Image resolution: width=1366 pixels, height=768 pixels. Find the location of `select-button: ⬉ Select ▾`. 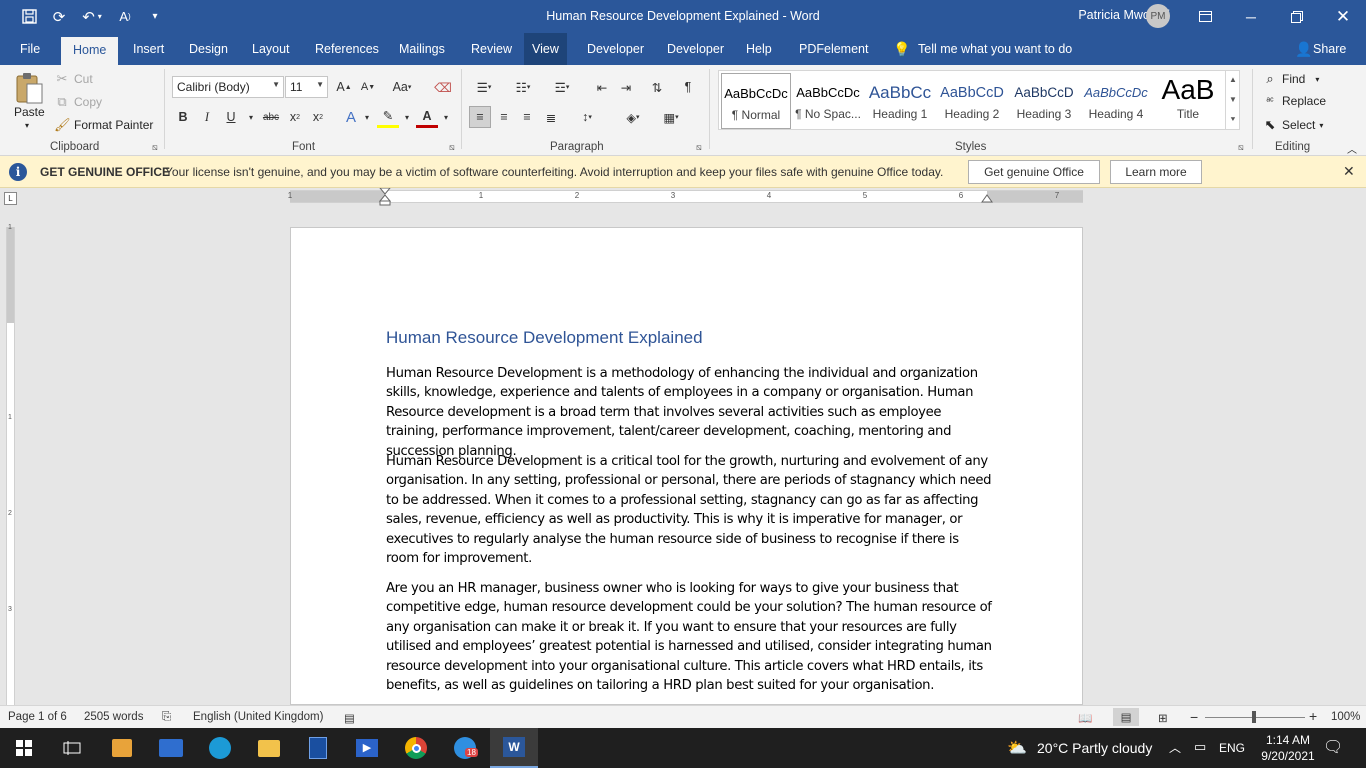

select-button: ⬉ Select ▾ is located at coordinates (1293, 125).